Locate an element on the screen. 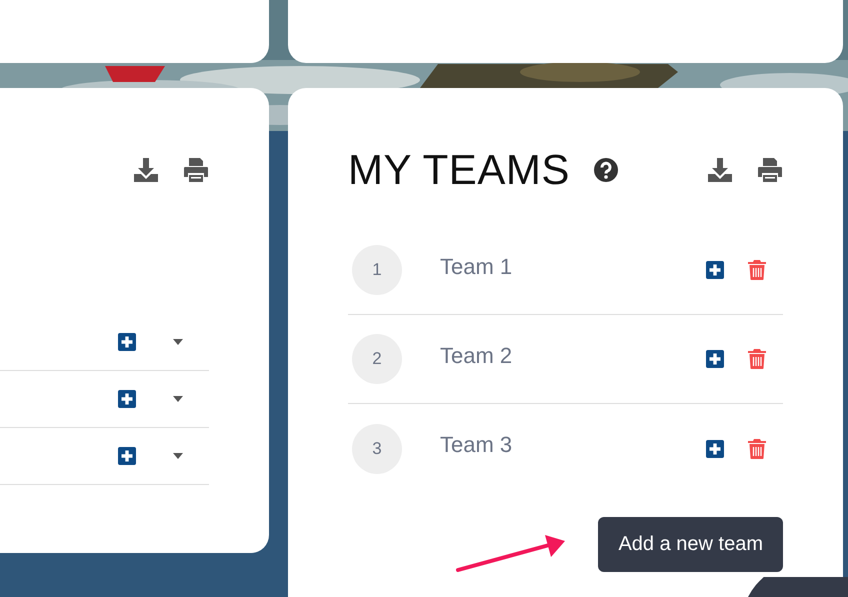 This screenshot has height=597, width=848. team-number: 3 is located at coordinates (377, 449).